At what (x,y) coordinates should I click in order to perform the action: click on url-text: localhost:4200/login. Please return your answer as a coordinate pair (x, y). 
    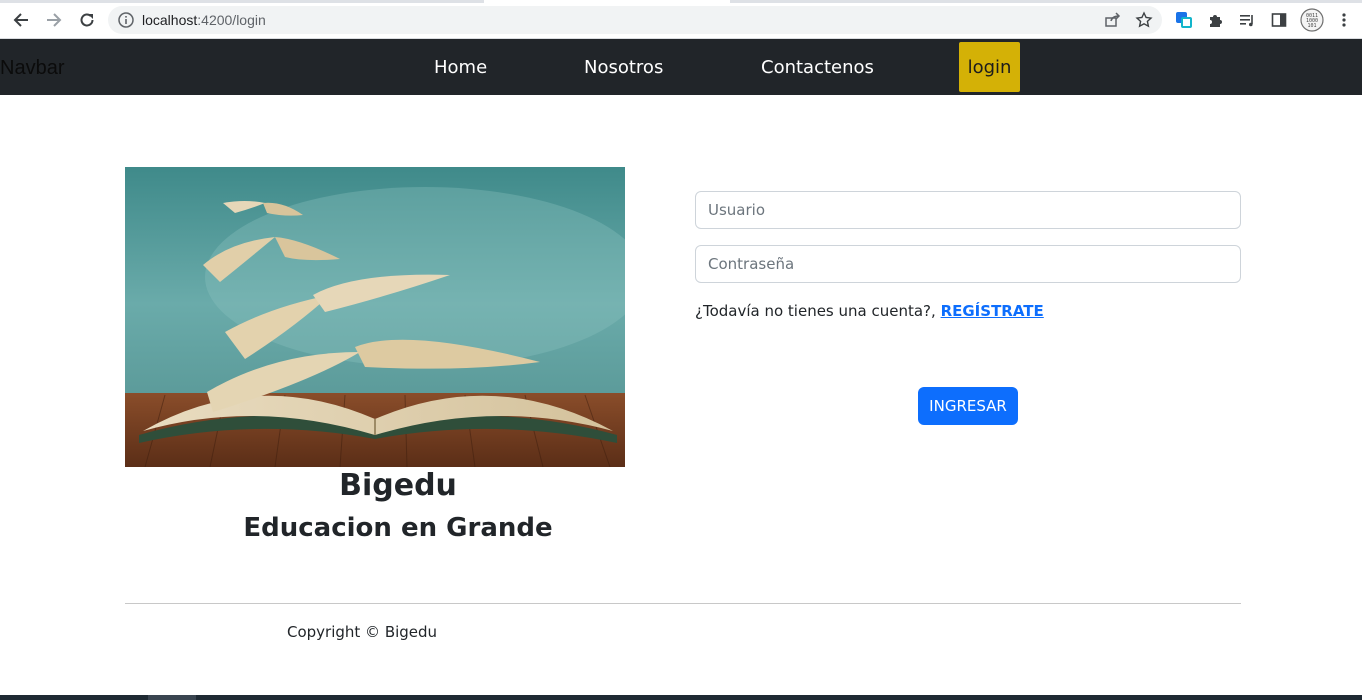
    Looking at the image, I should click on (204, 20).